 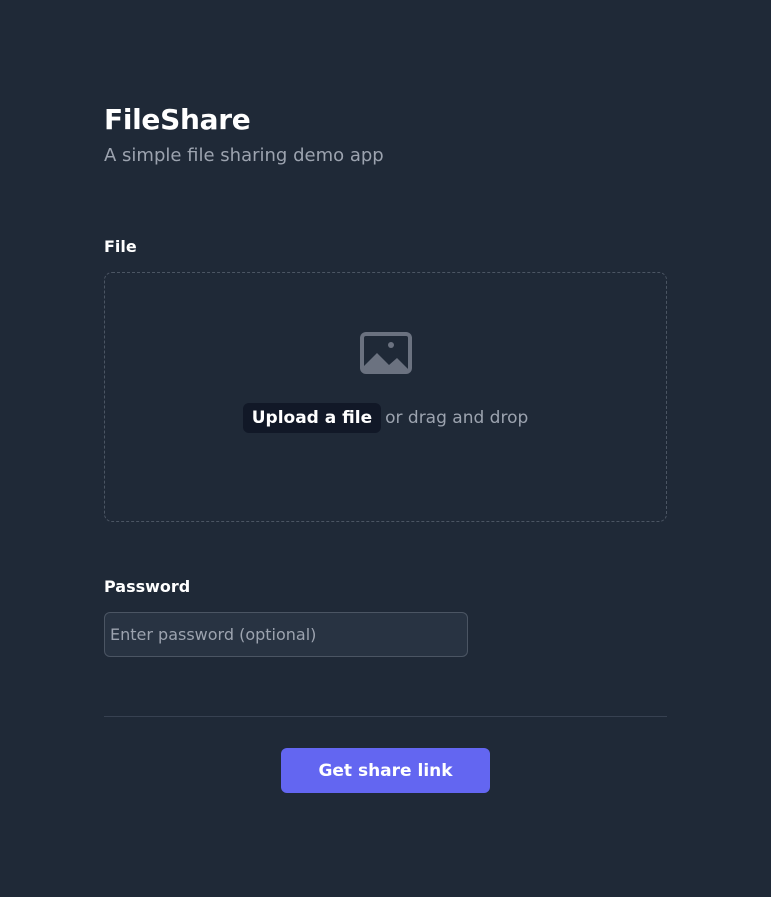 I want to click on password-label: Password, so click(x=147, y=586).